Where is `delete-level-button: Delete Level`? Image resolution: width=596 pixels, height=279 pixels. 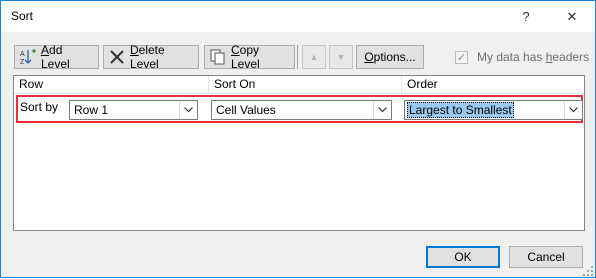
delete-level-button: Delete Level is located at coordinates (151, 57).